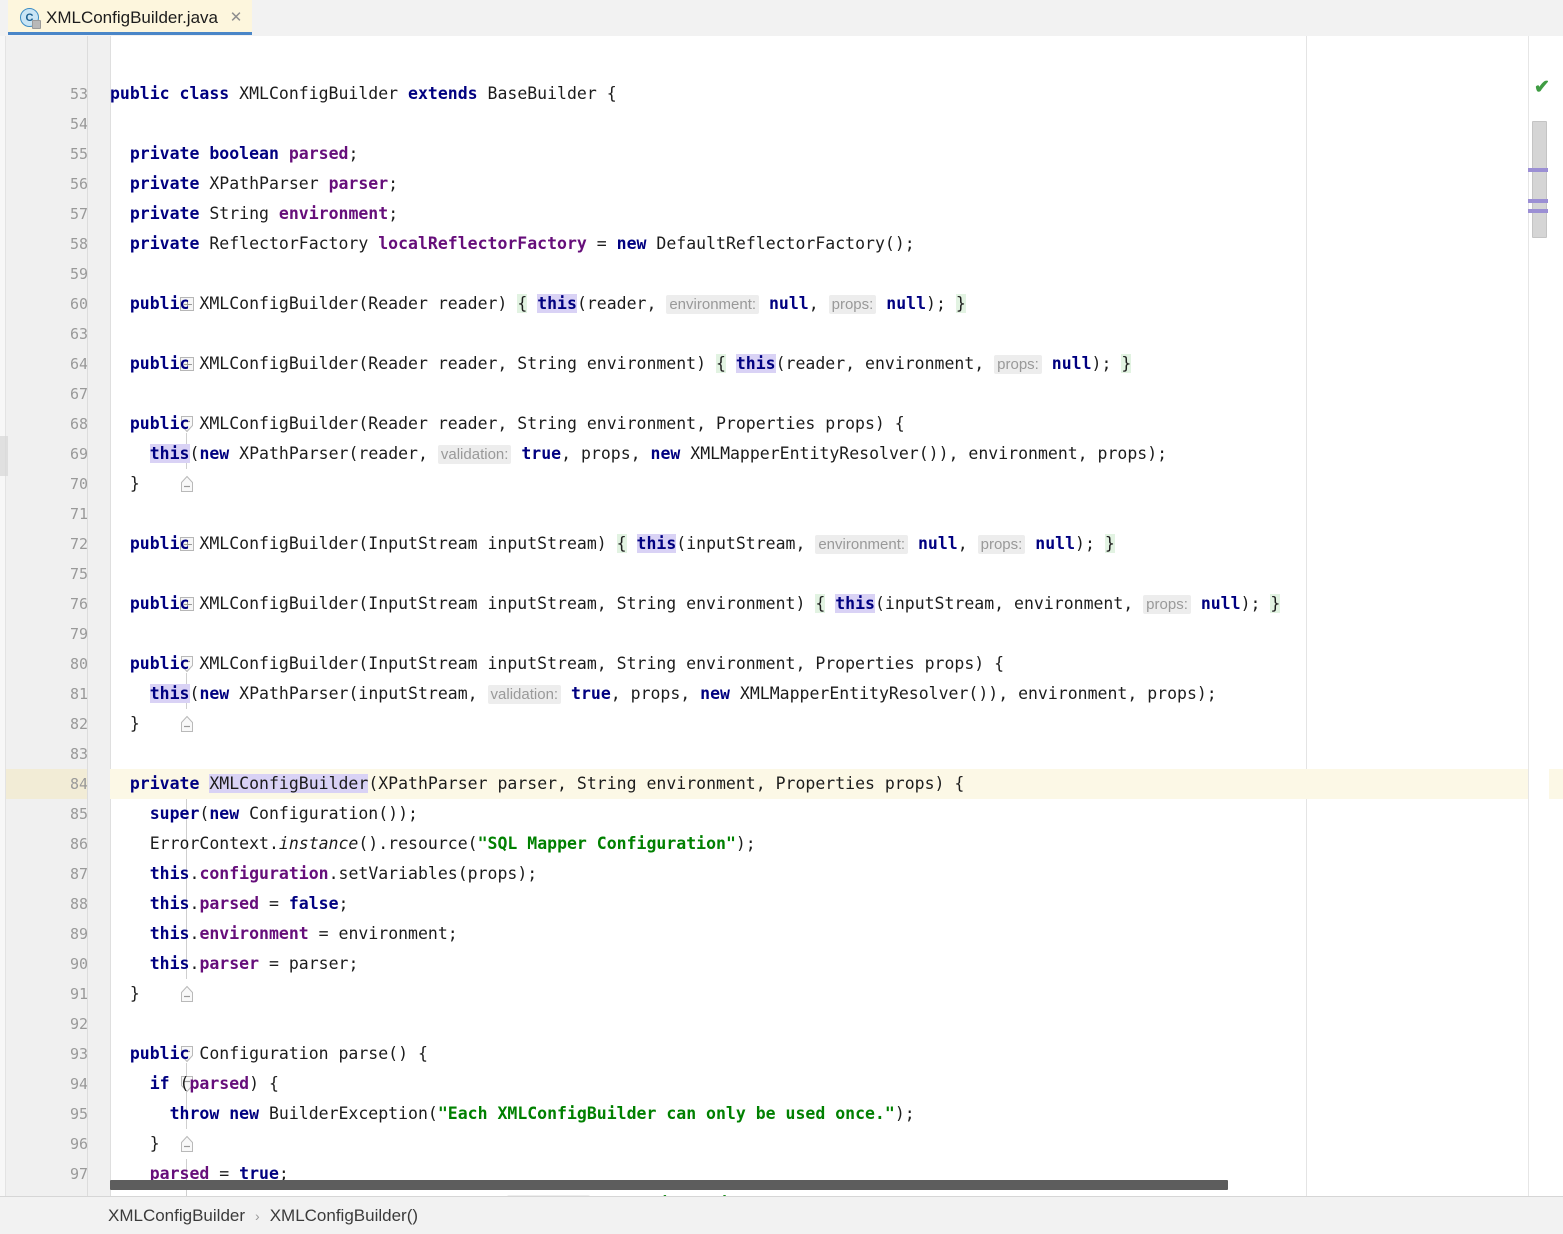 This screenshot has width=1563, height=1234. I want to click on line-number: 98, so click(48, 1192).